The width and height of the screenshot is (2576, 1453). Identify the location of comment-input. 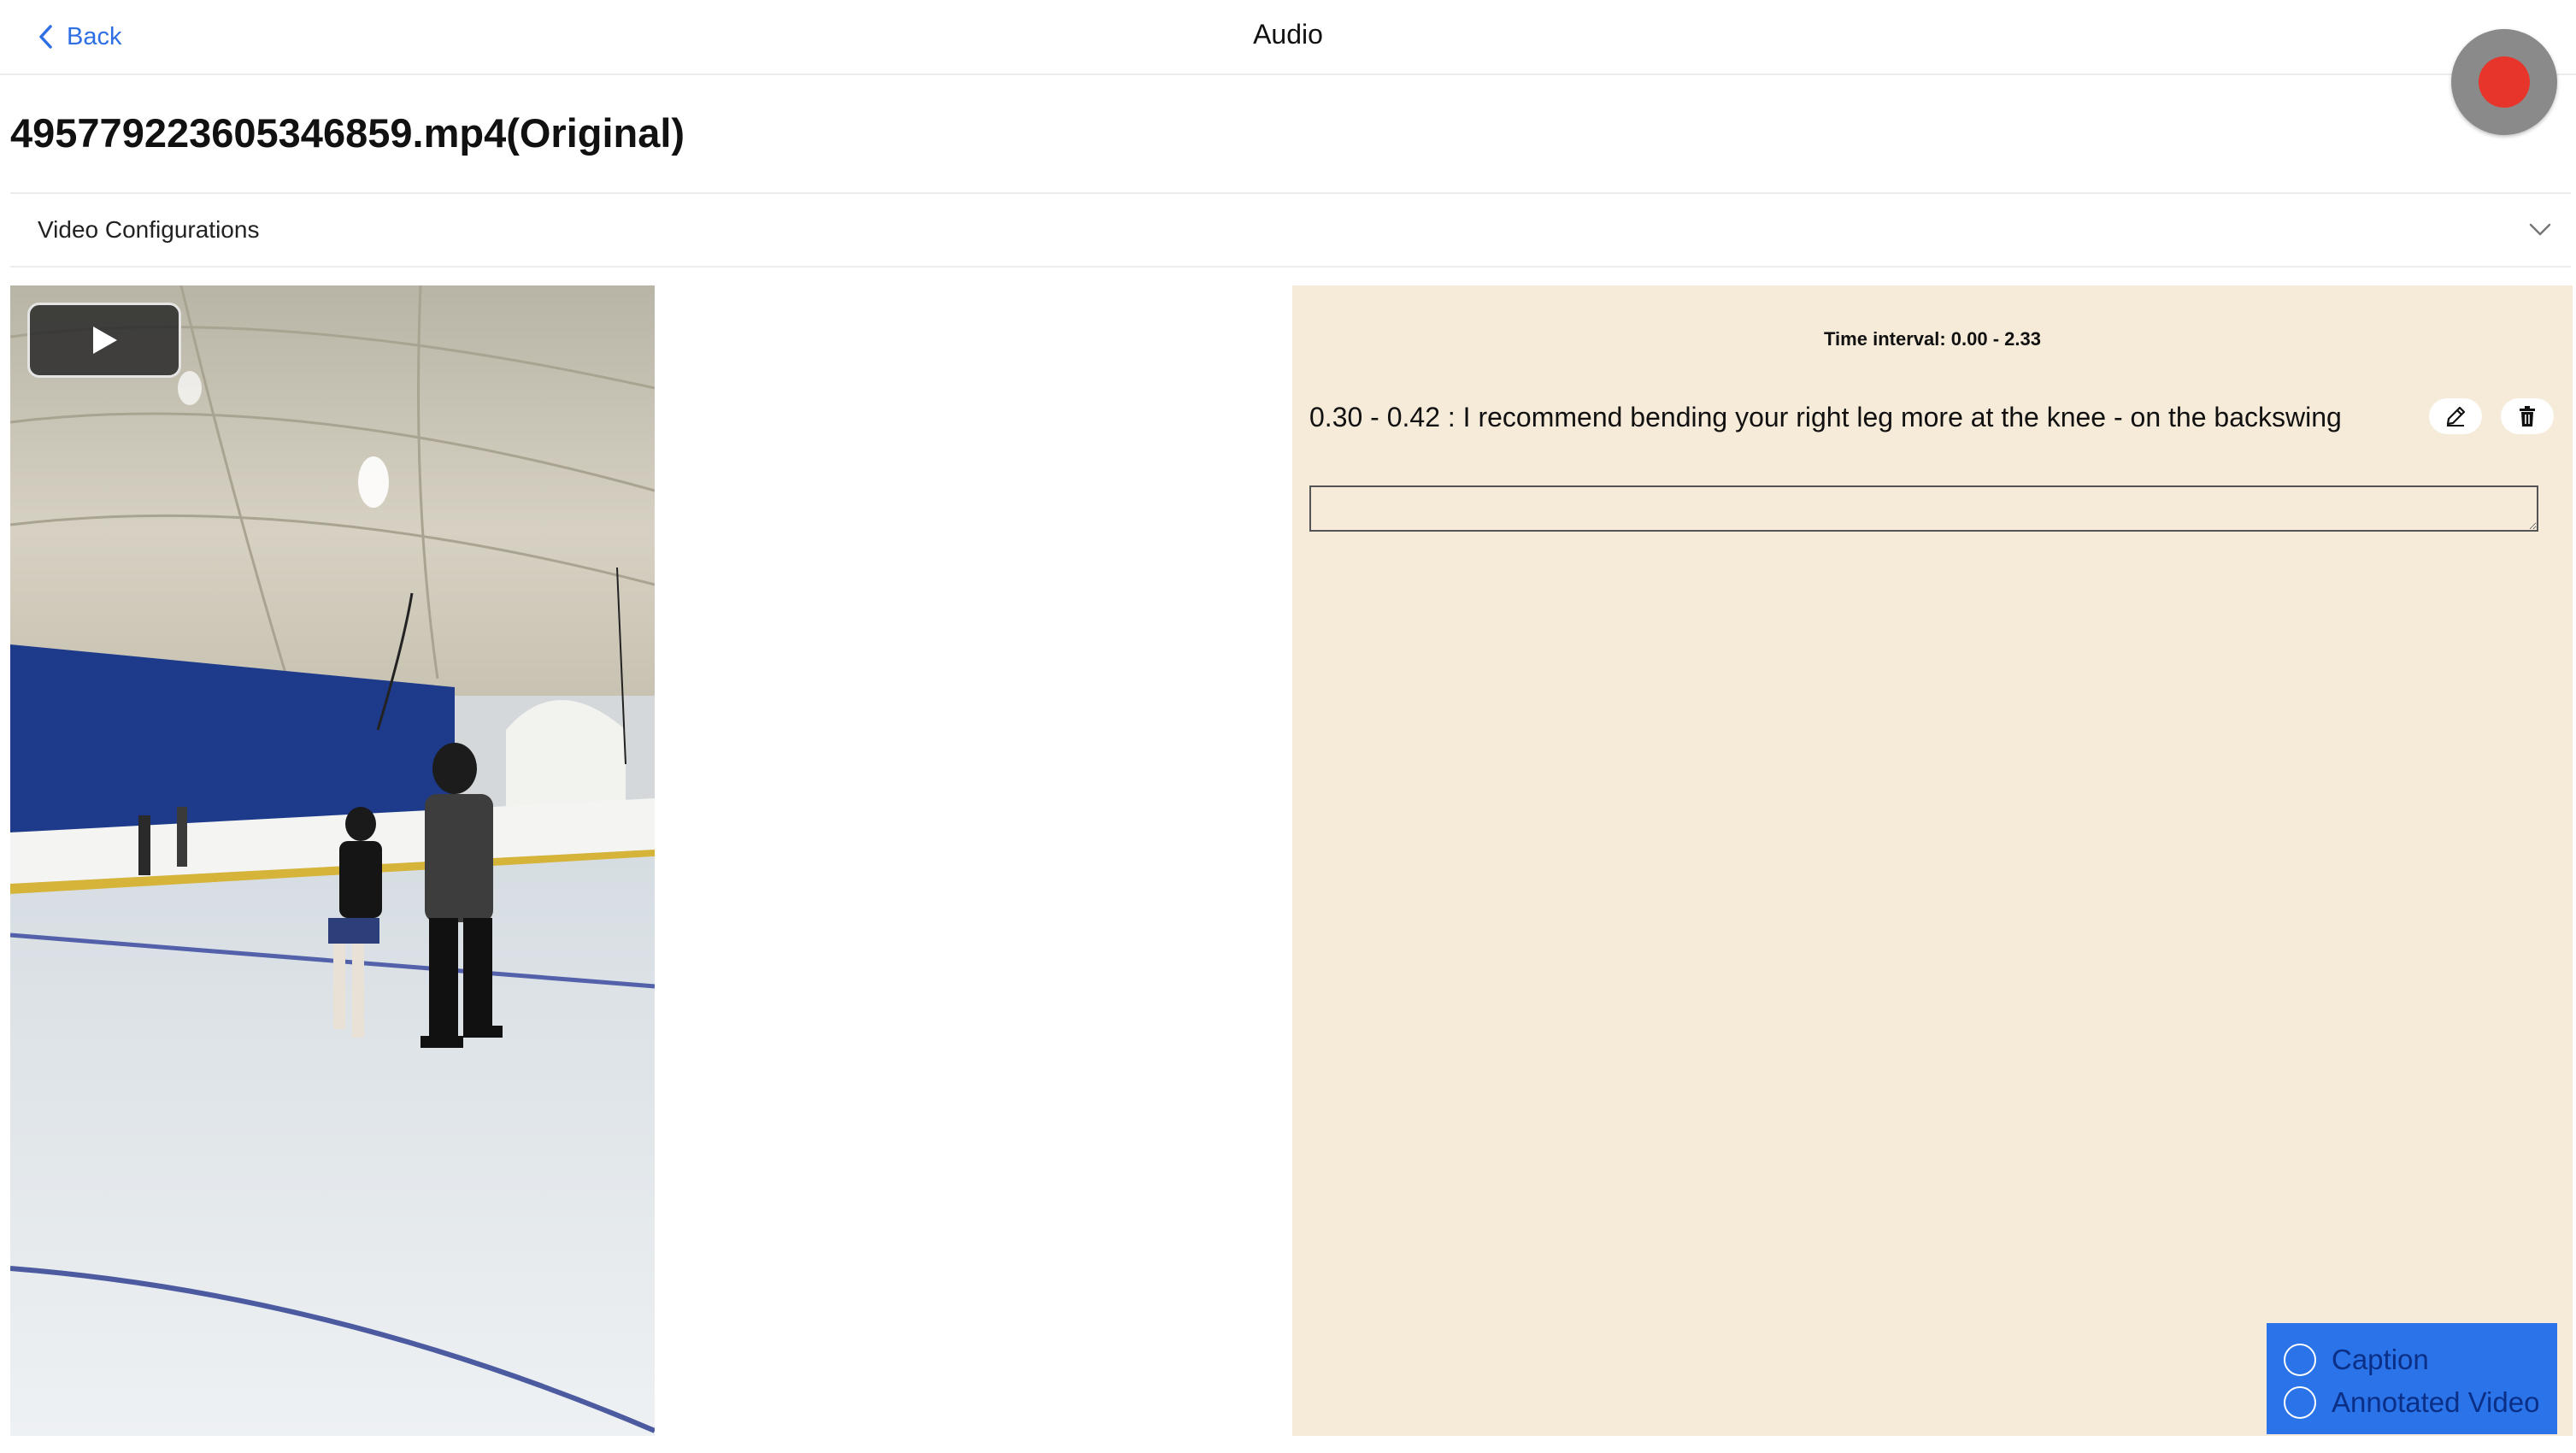
(1923, 509).